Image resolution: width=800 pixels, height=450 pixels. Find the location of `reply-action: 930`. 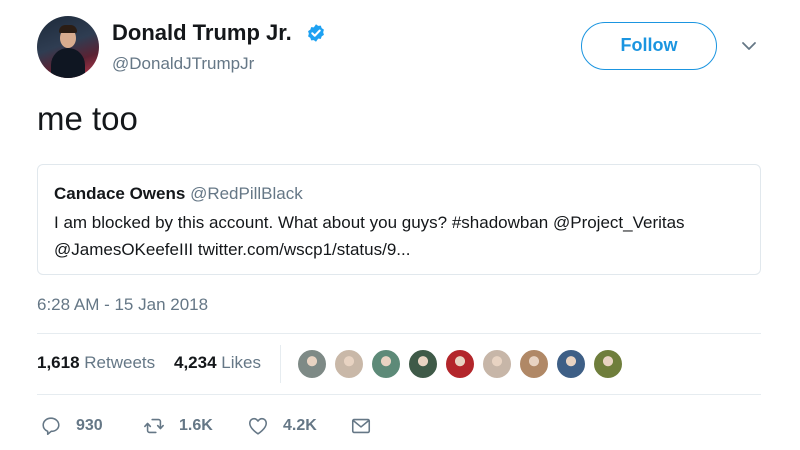

reply-action: 930 is located at coordinates (75, 426).